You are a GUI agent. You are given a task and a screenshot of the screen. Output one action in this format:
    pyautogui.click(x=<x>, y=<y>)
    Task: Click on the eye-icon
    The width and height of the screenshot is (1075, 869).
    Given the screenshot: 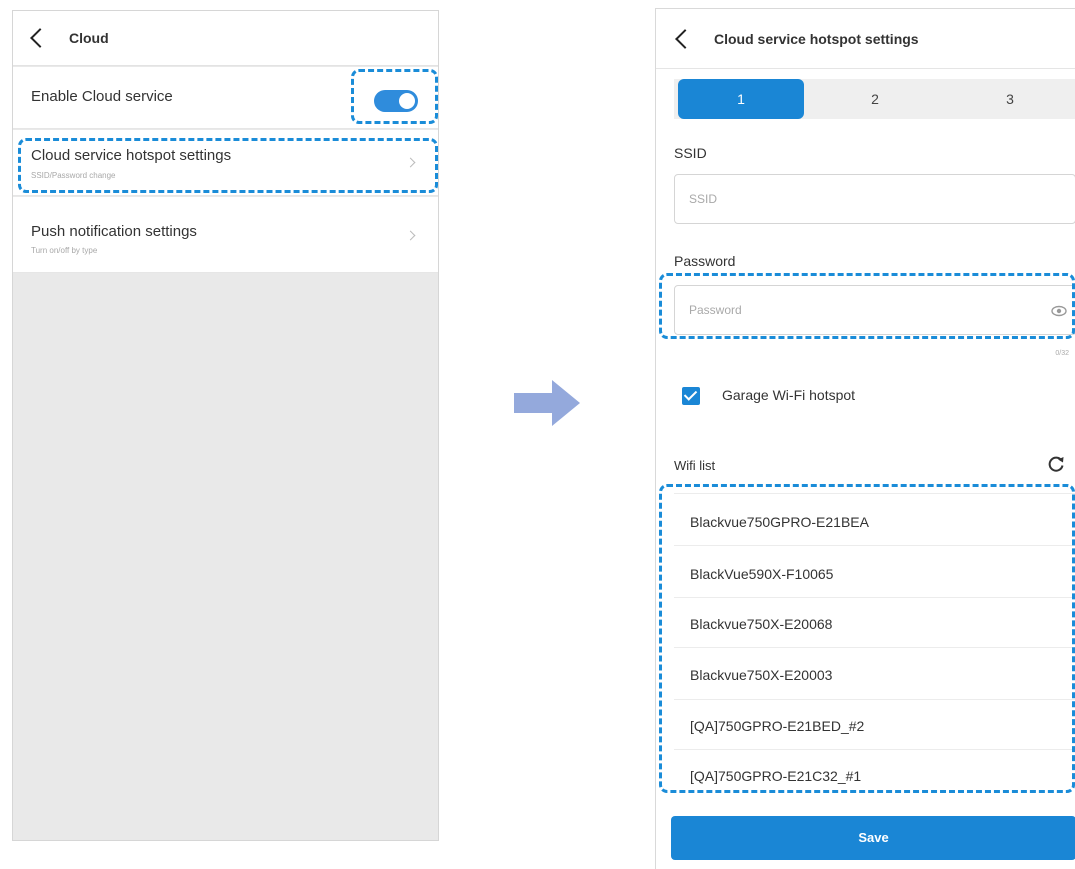 What is the action you would take?
    pyautogui.click(x=1059, y=311)
    